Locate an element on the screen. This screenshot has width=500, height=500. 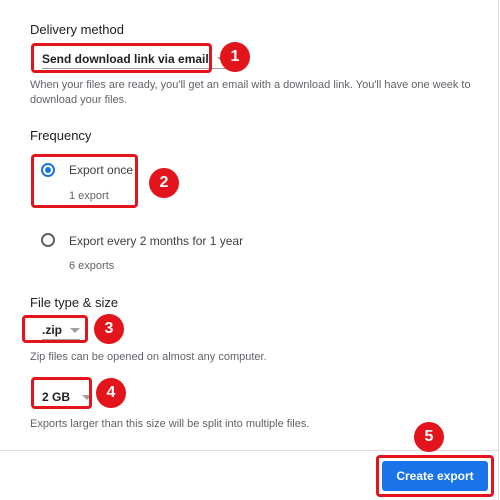
annotation-badge-3: 3 is located at coordinates (109, 329).